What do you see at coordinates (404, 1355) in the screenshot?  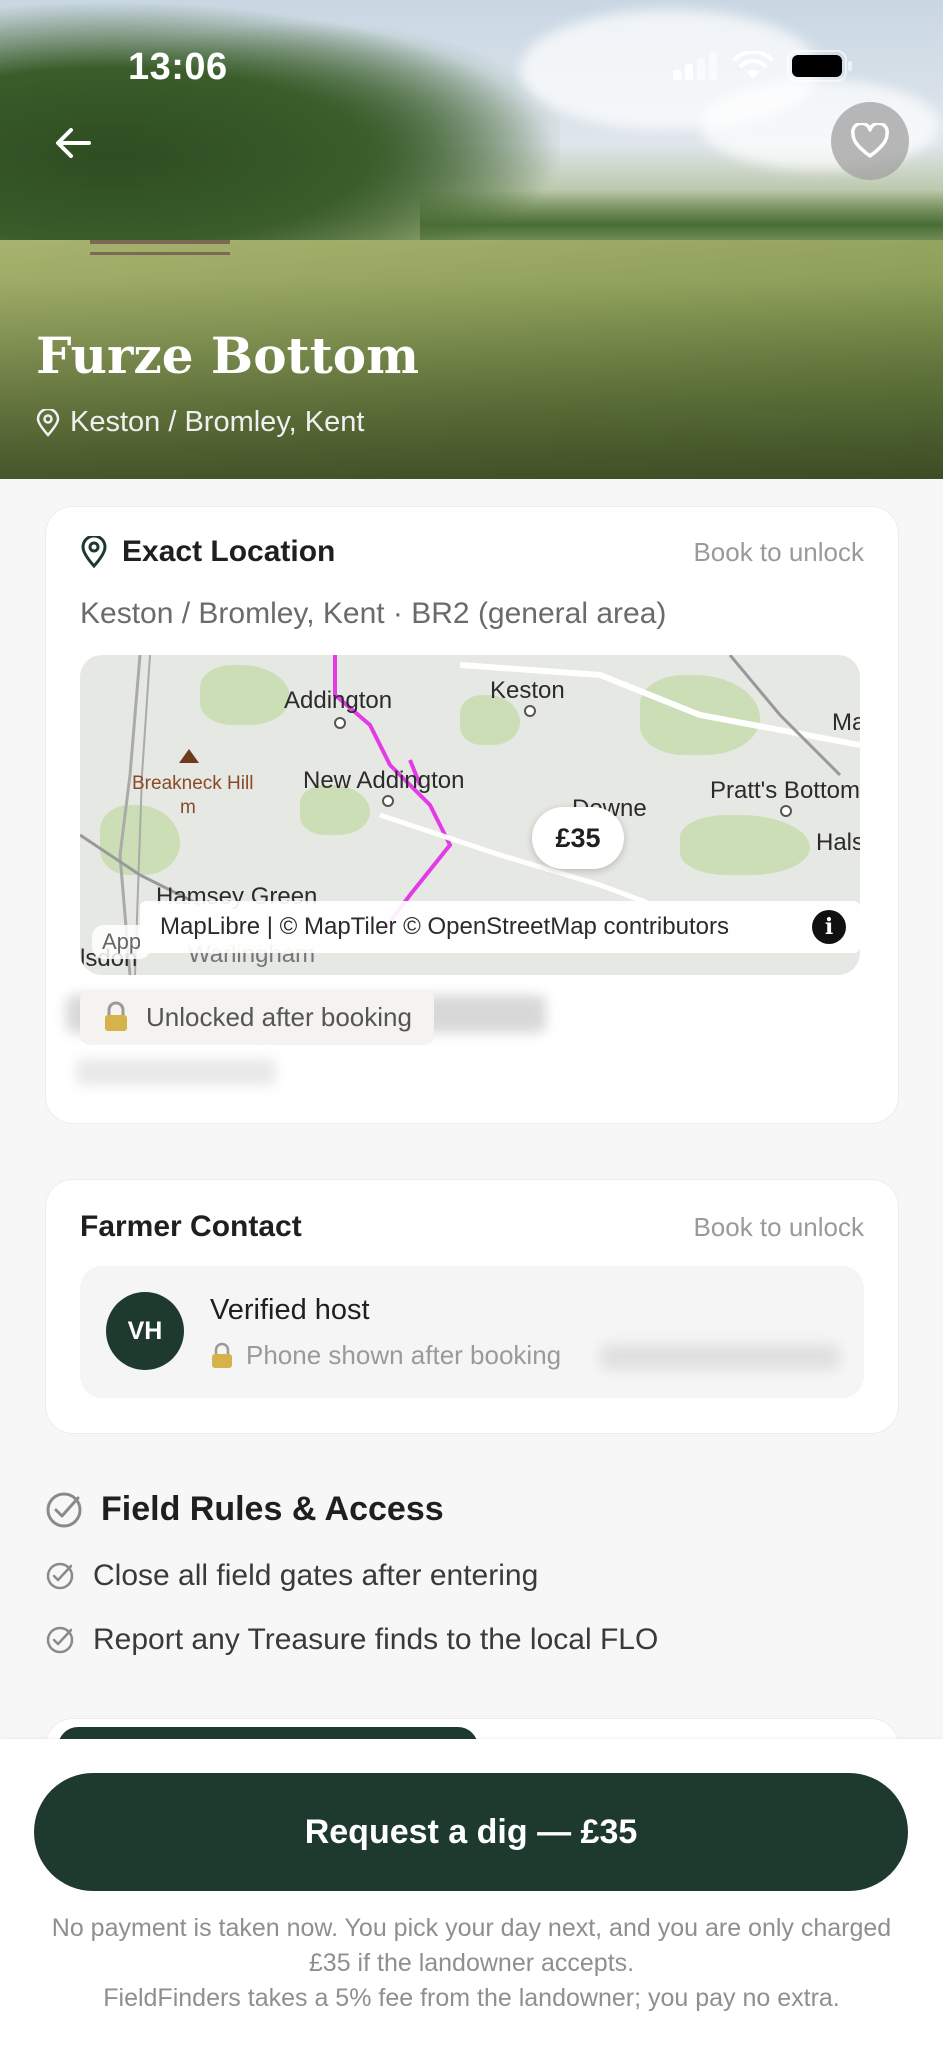 I see `phone-note-text: Phone shown after booking` at bounding box center [404, 1355].